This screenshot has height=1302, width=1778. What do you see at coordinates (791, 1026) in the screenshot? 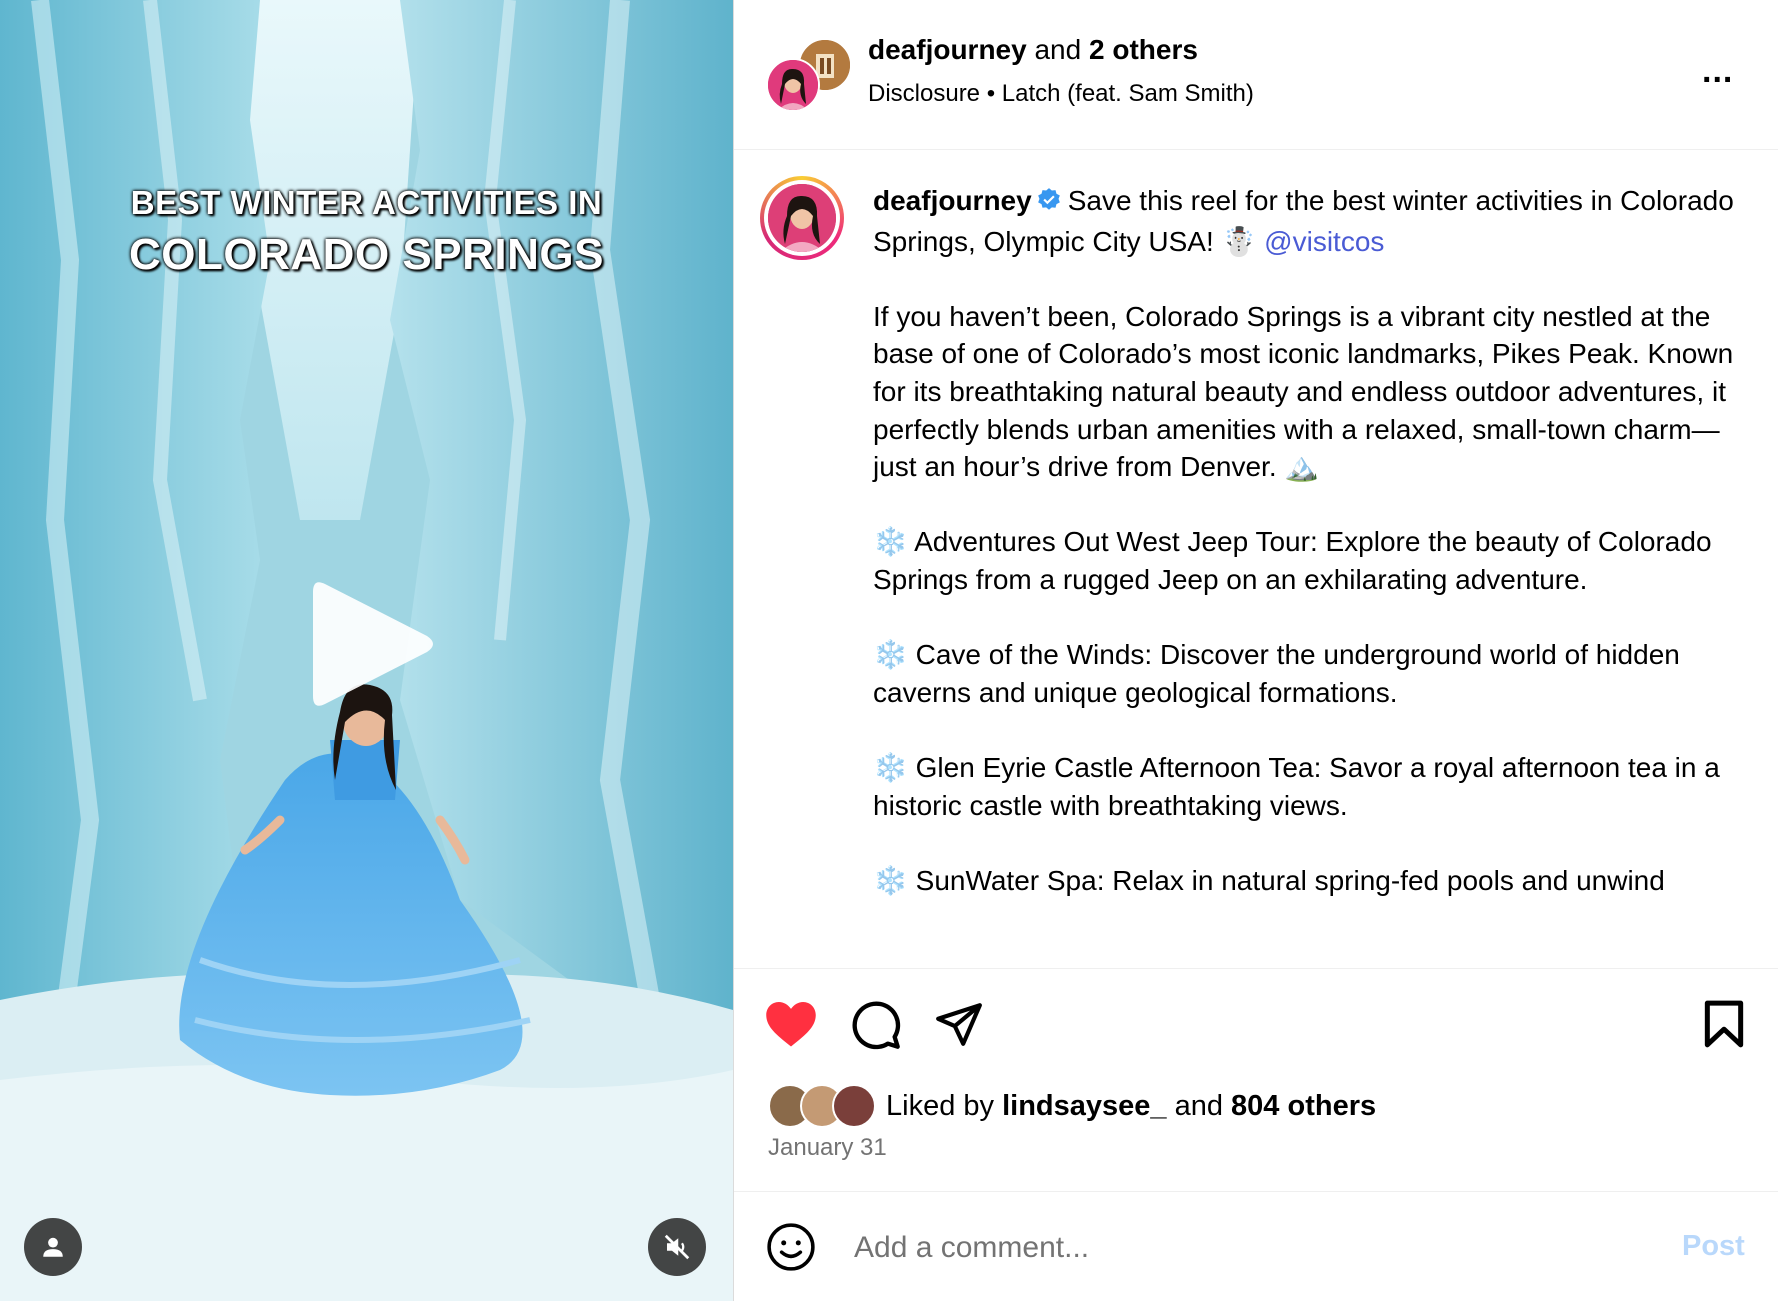
I see `heart-icon` at bounding box center [791, 1026].